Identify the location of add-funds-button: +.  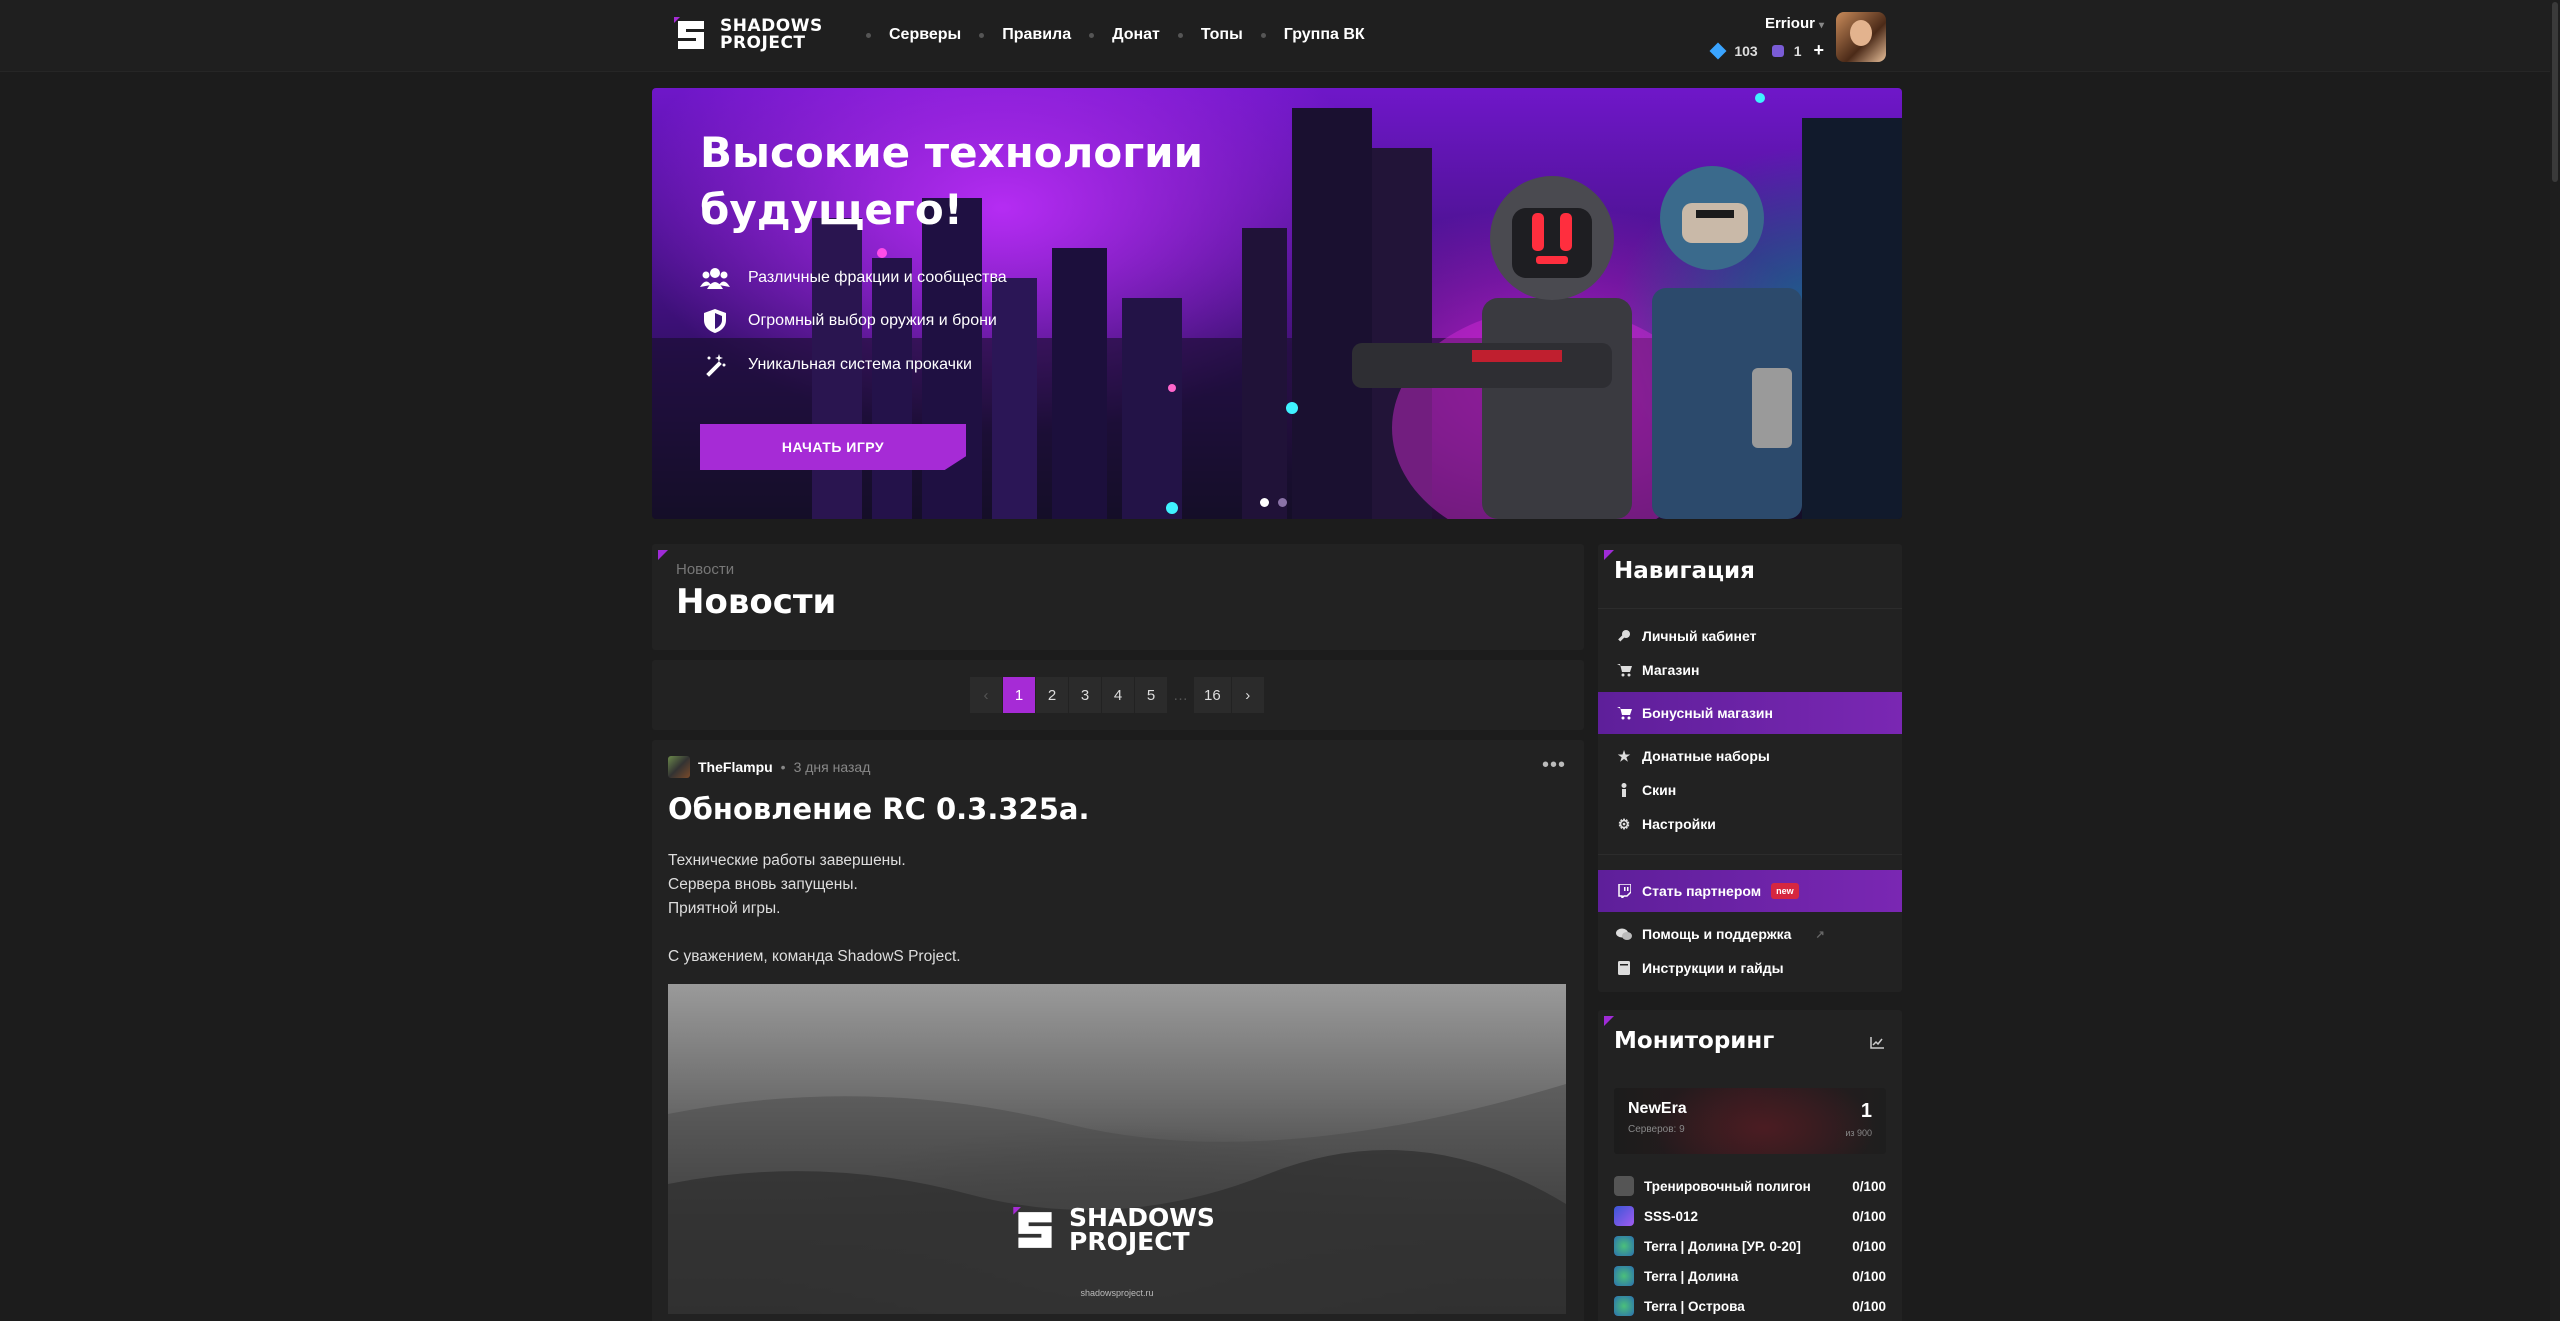
(1818, 50).